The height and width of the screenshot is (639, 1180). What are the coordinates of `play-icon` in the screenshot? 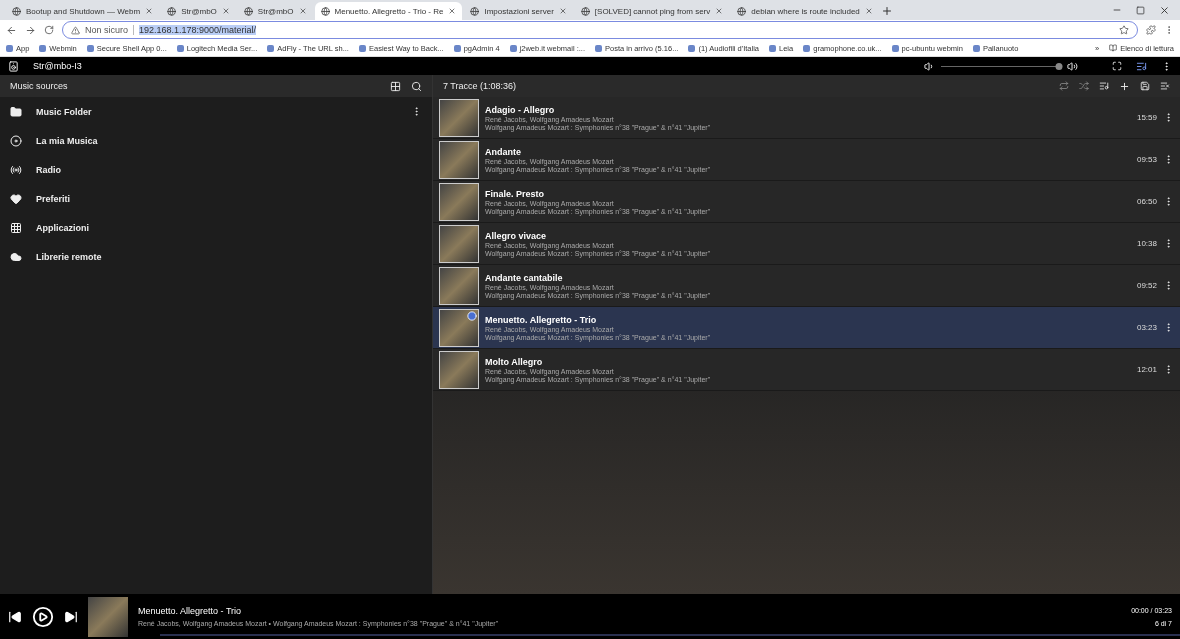 It's located at (43, 616).